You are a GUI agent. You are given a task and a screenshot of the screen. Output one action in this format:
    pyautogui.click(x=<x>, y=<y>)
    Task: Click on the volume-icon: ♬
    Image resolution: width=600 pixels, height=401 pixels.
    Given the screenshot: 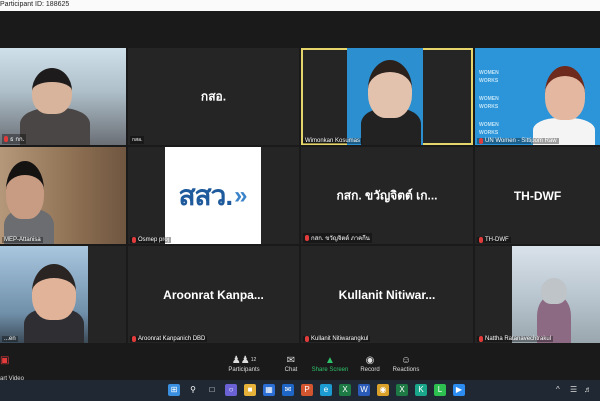 What is the action you would take?
    pyautogui.click(x=588, y=389)
    